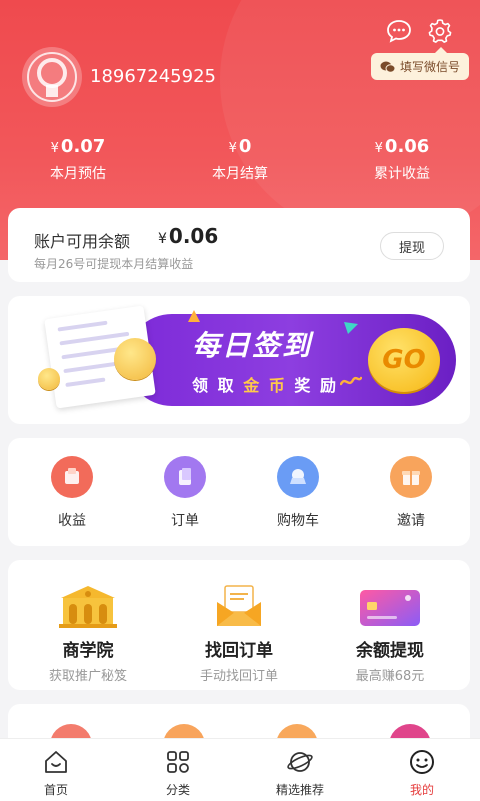 This screenshot has height=801, width=480. What do you see at coordinates (265, 384) in the screenshot?
I see `banner-subtitle: 领 取 金 币 奖 励` at bounding box center [265, 384].